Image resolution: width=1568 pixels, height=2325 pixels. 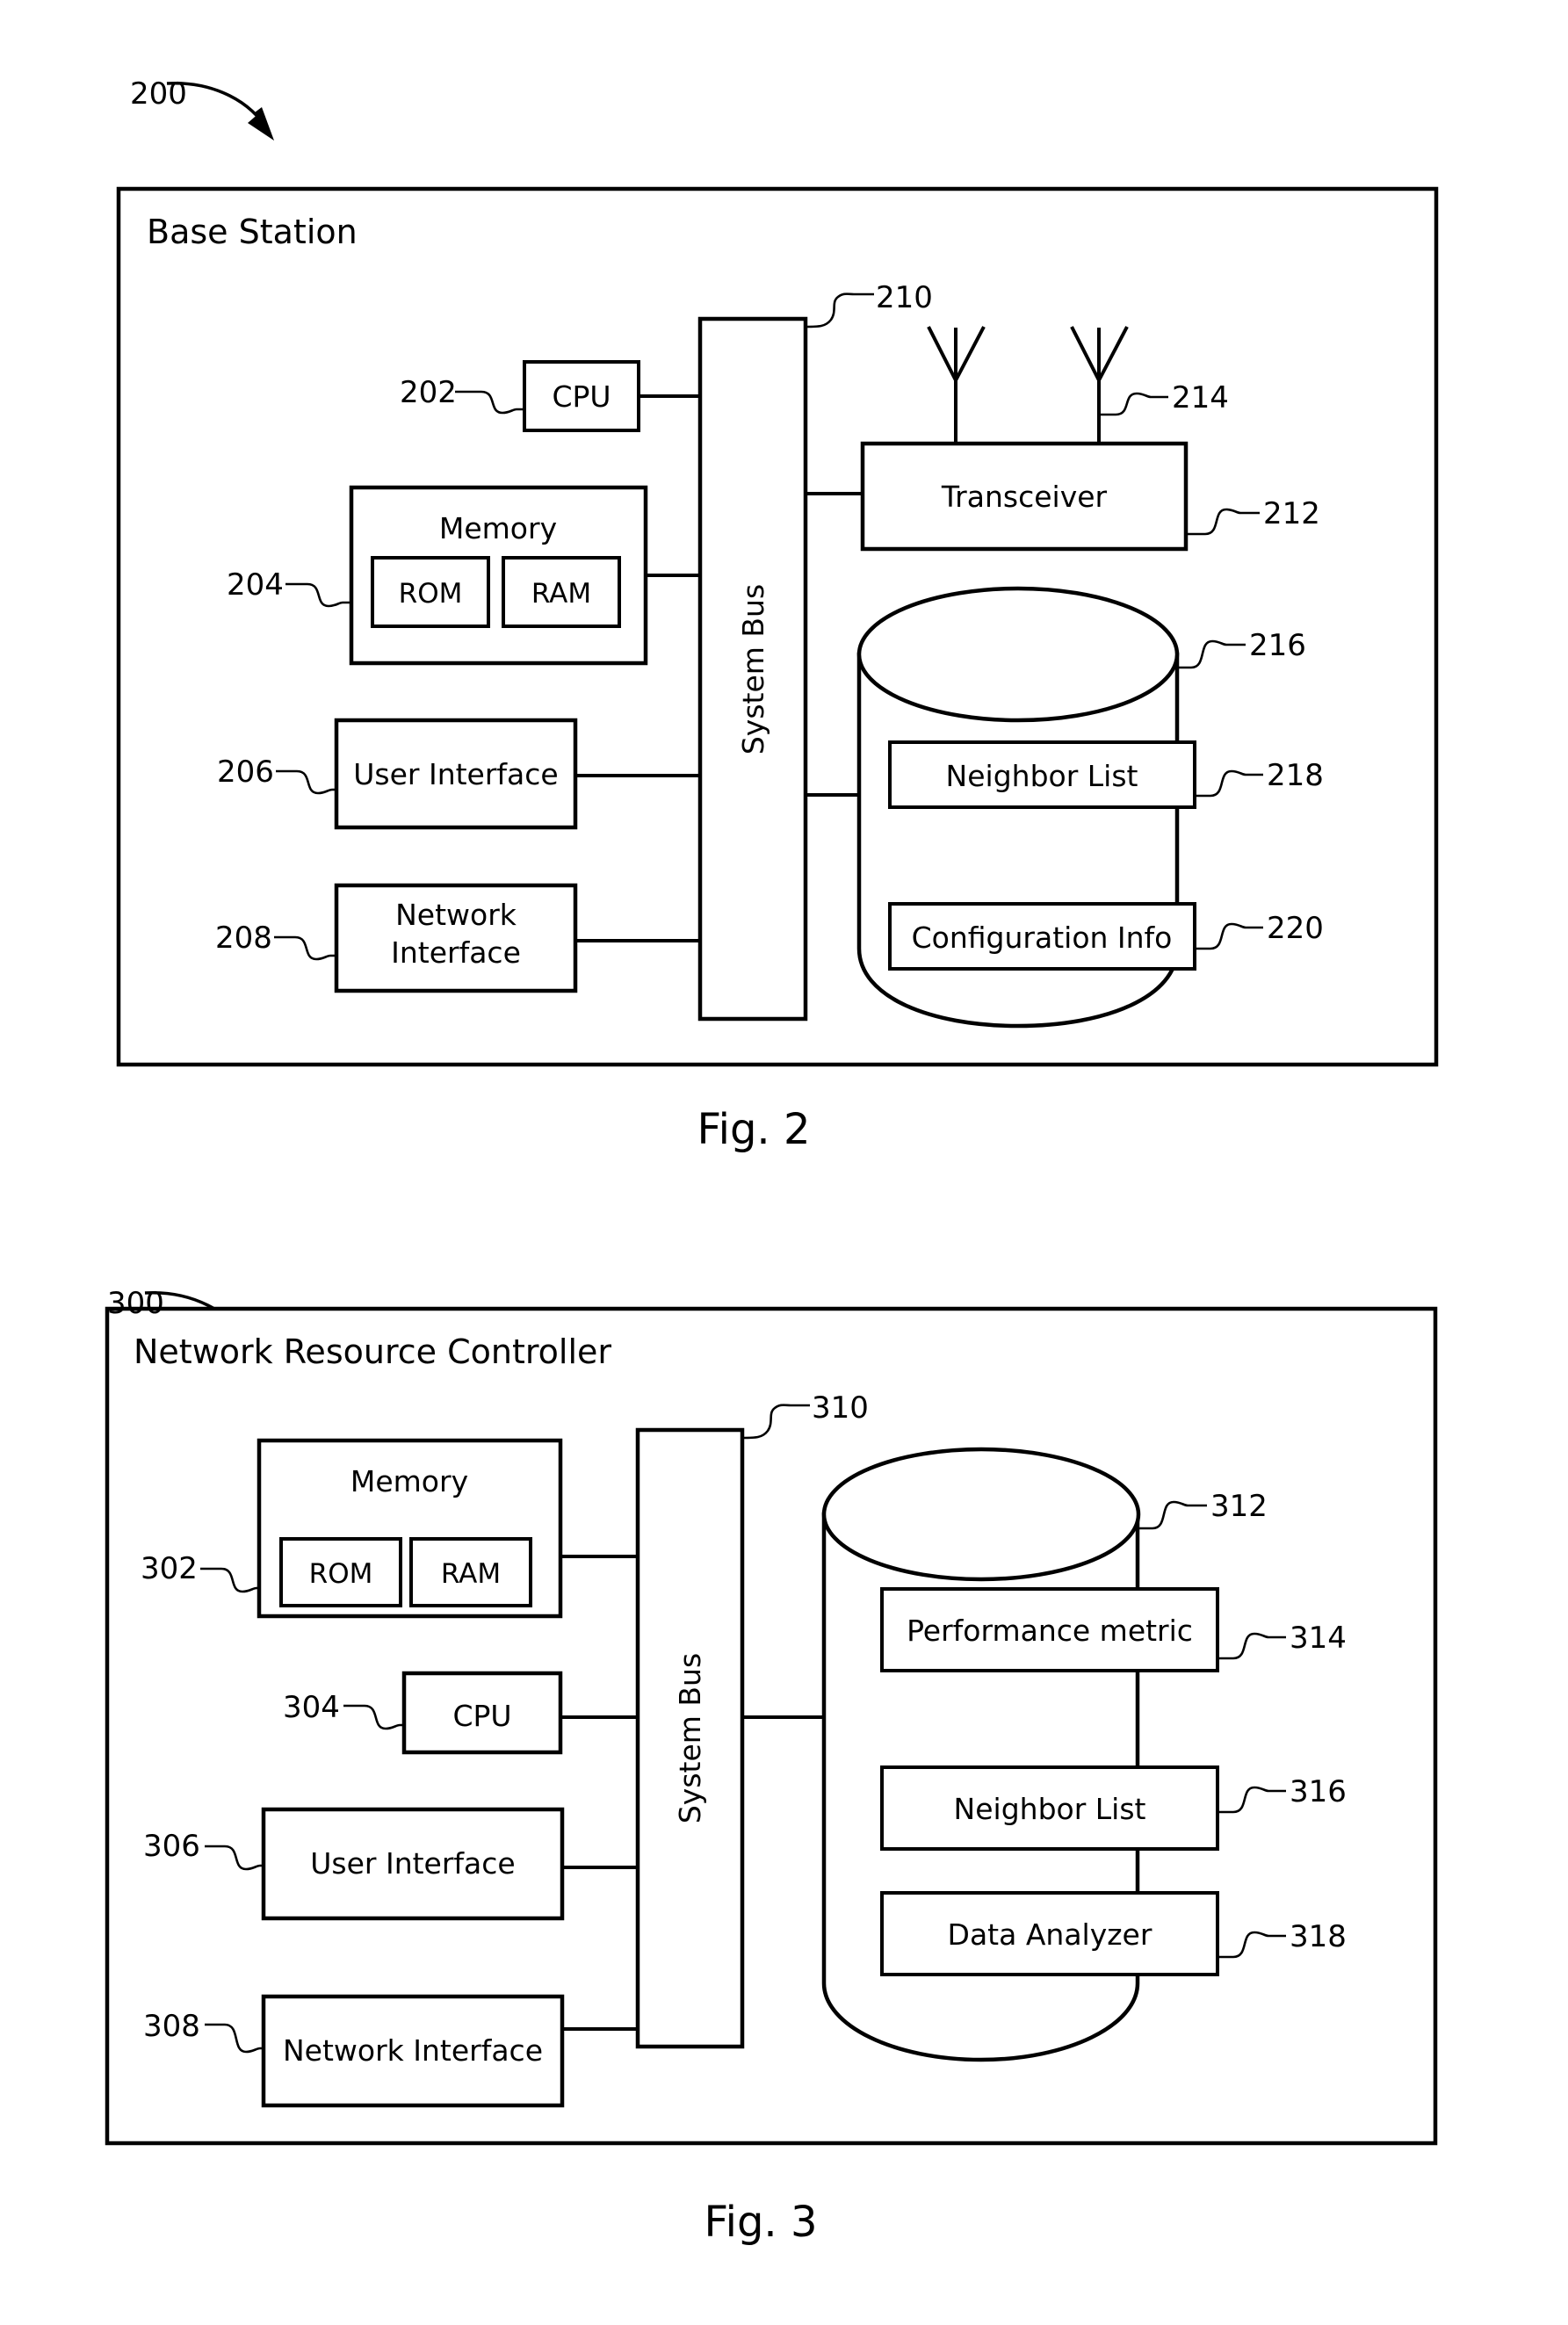 What do you see at coordinates (753, 669) in the screenshot?
I see `system-bus-label: System Bus` at bounding box center [753, 669].